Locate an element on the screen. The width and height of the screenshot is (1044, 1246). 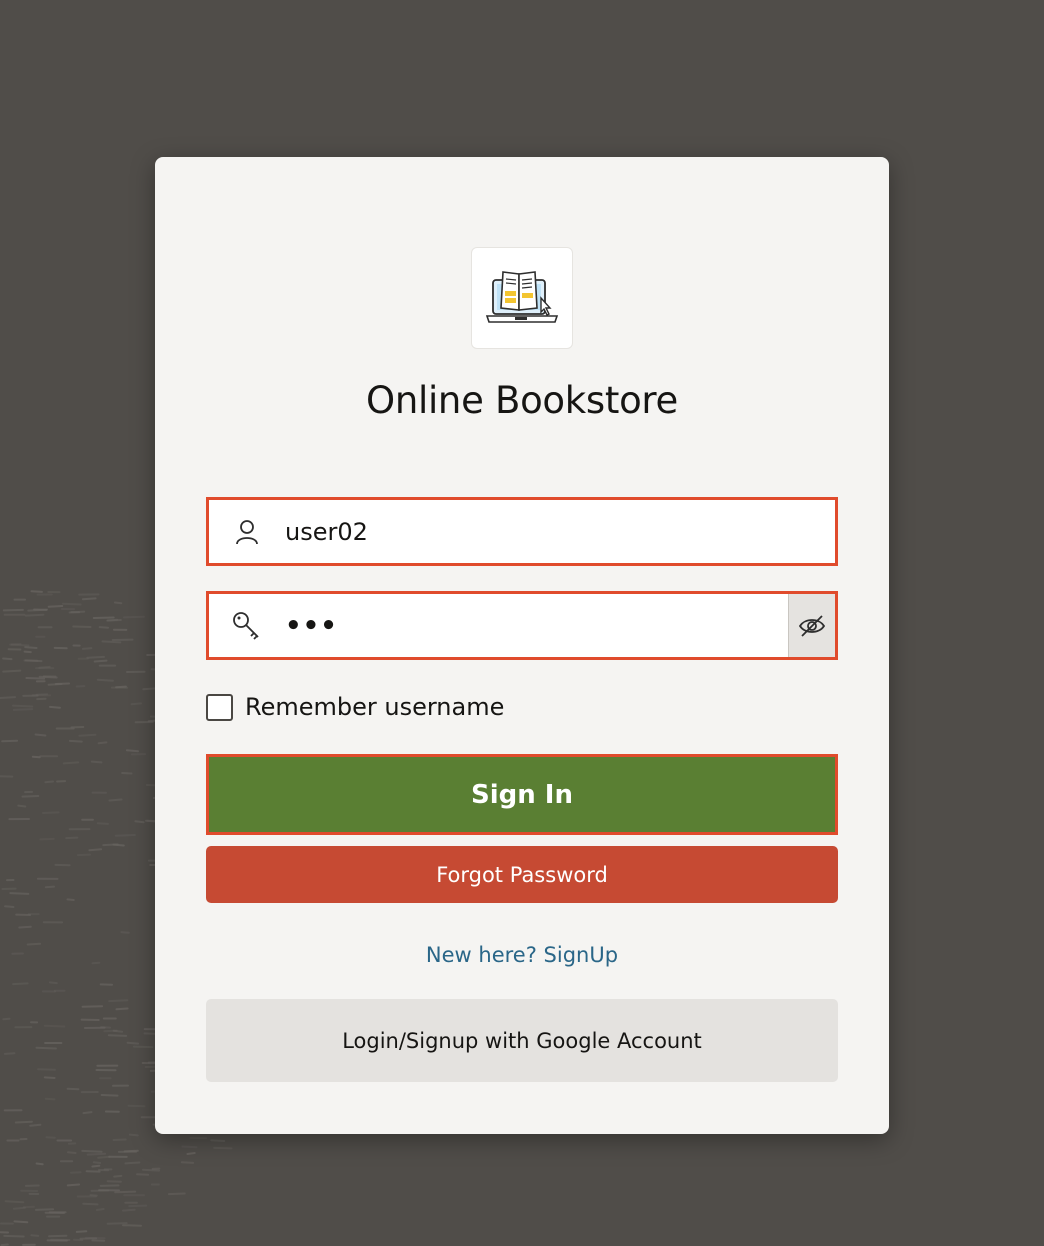
password-field is located at coordinates (522, 625).